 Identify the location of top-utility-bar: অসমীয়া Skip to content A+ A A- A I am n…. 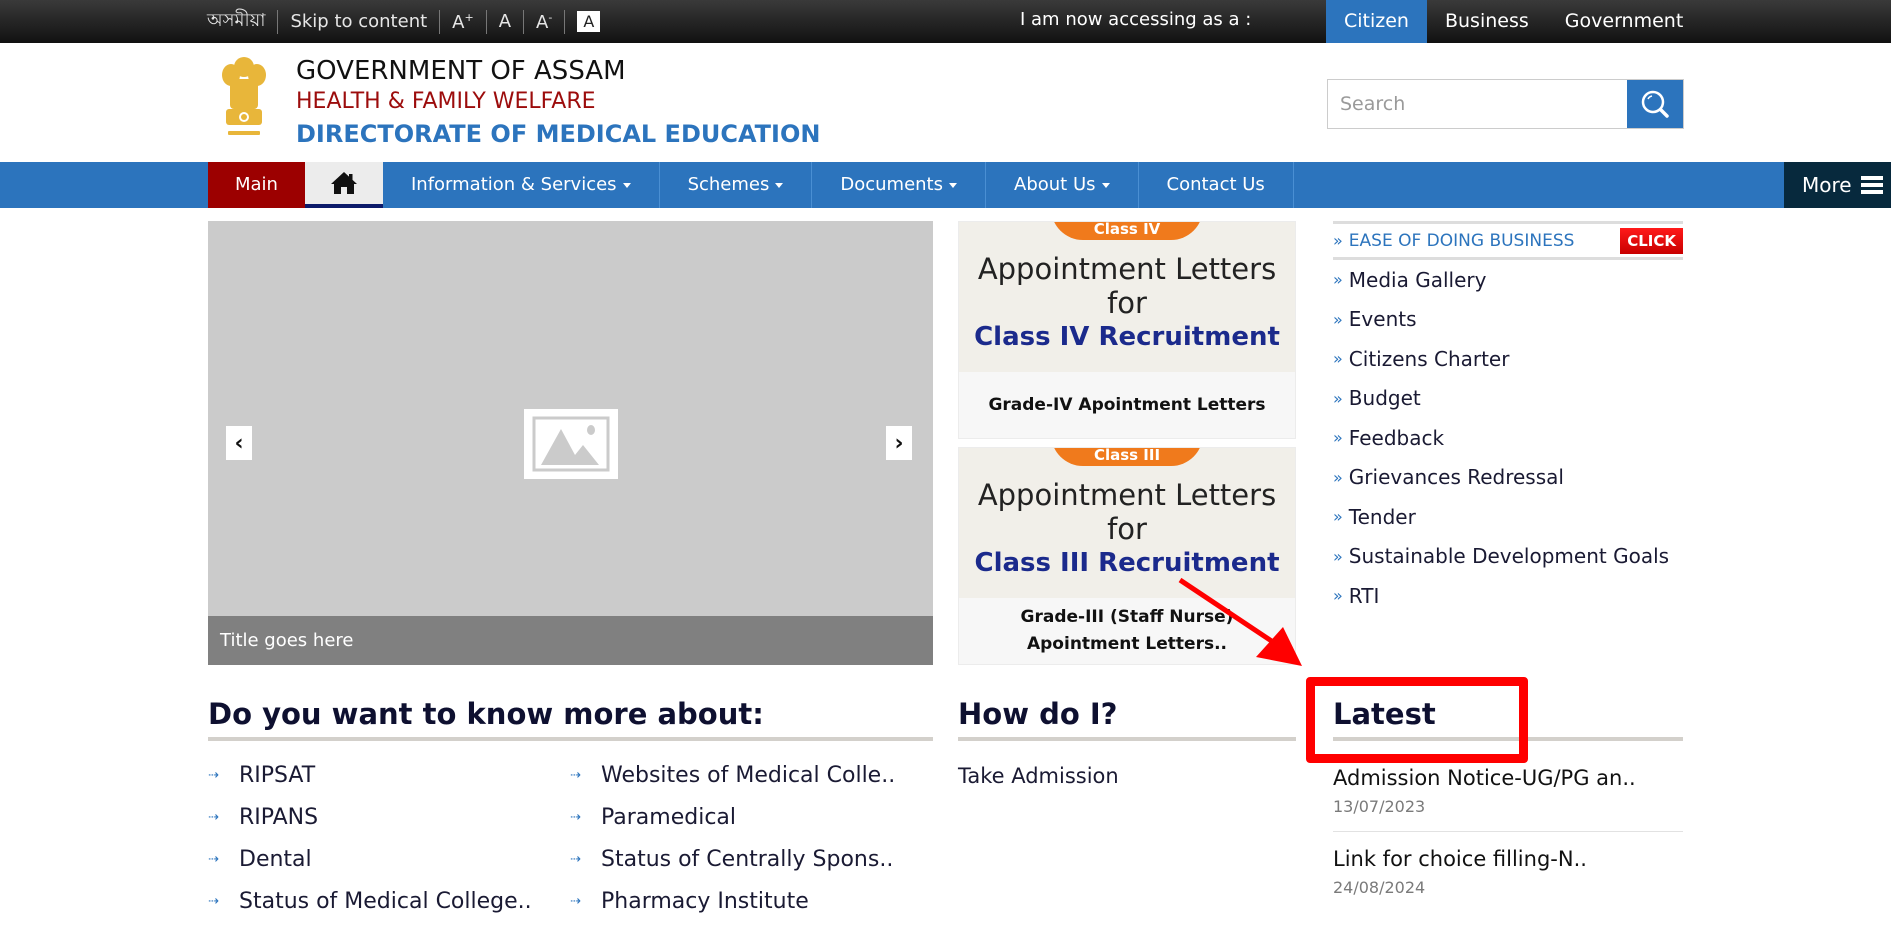
(945, 21).